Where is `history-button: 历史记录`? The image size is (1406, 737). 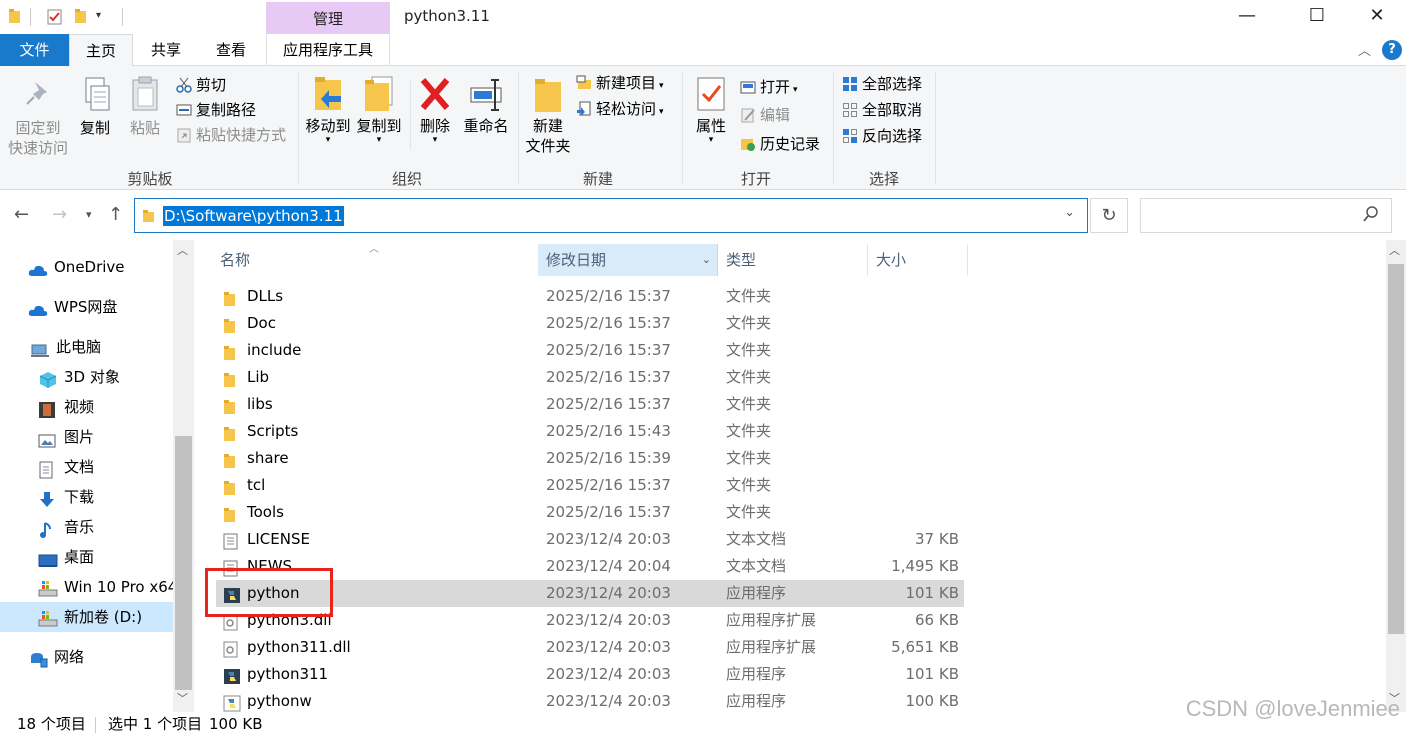
history-button: 历史记录 is located at coordinates (780, 144).